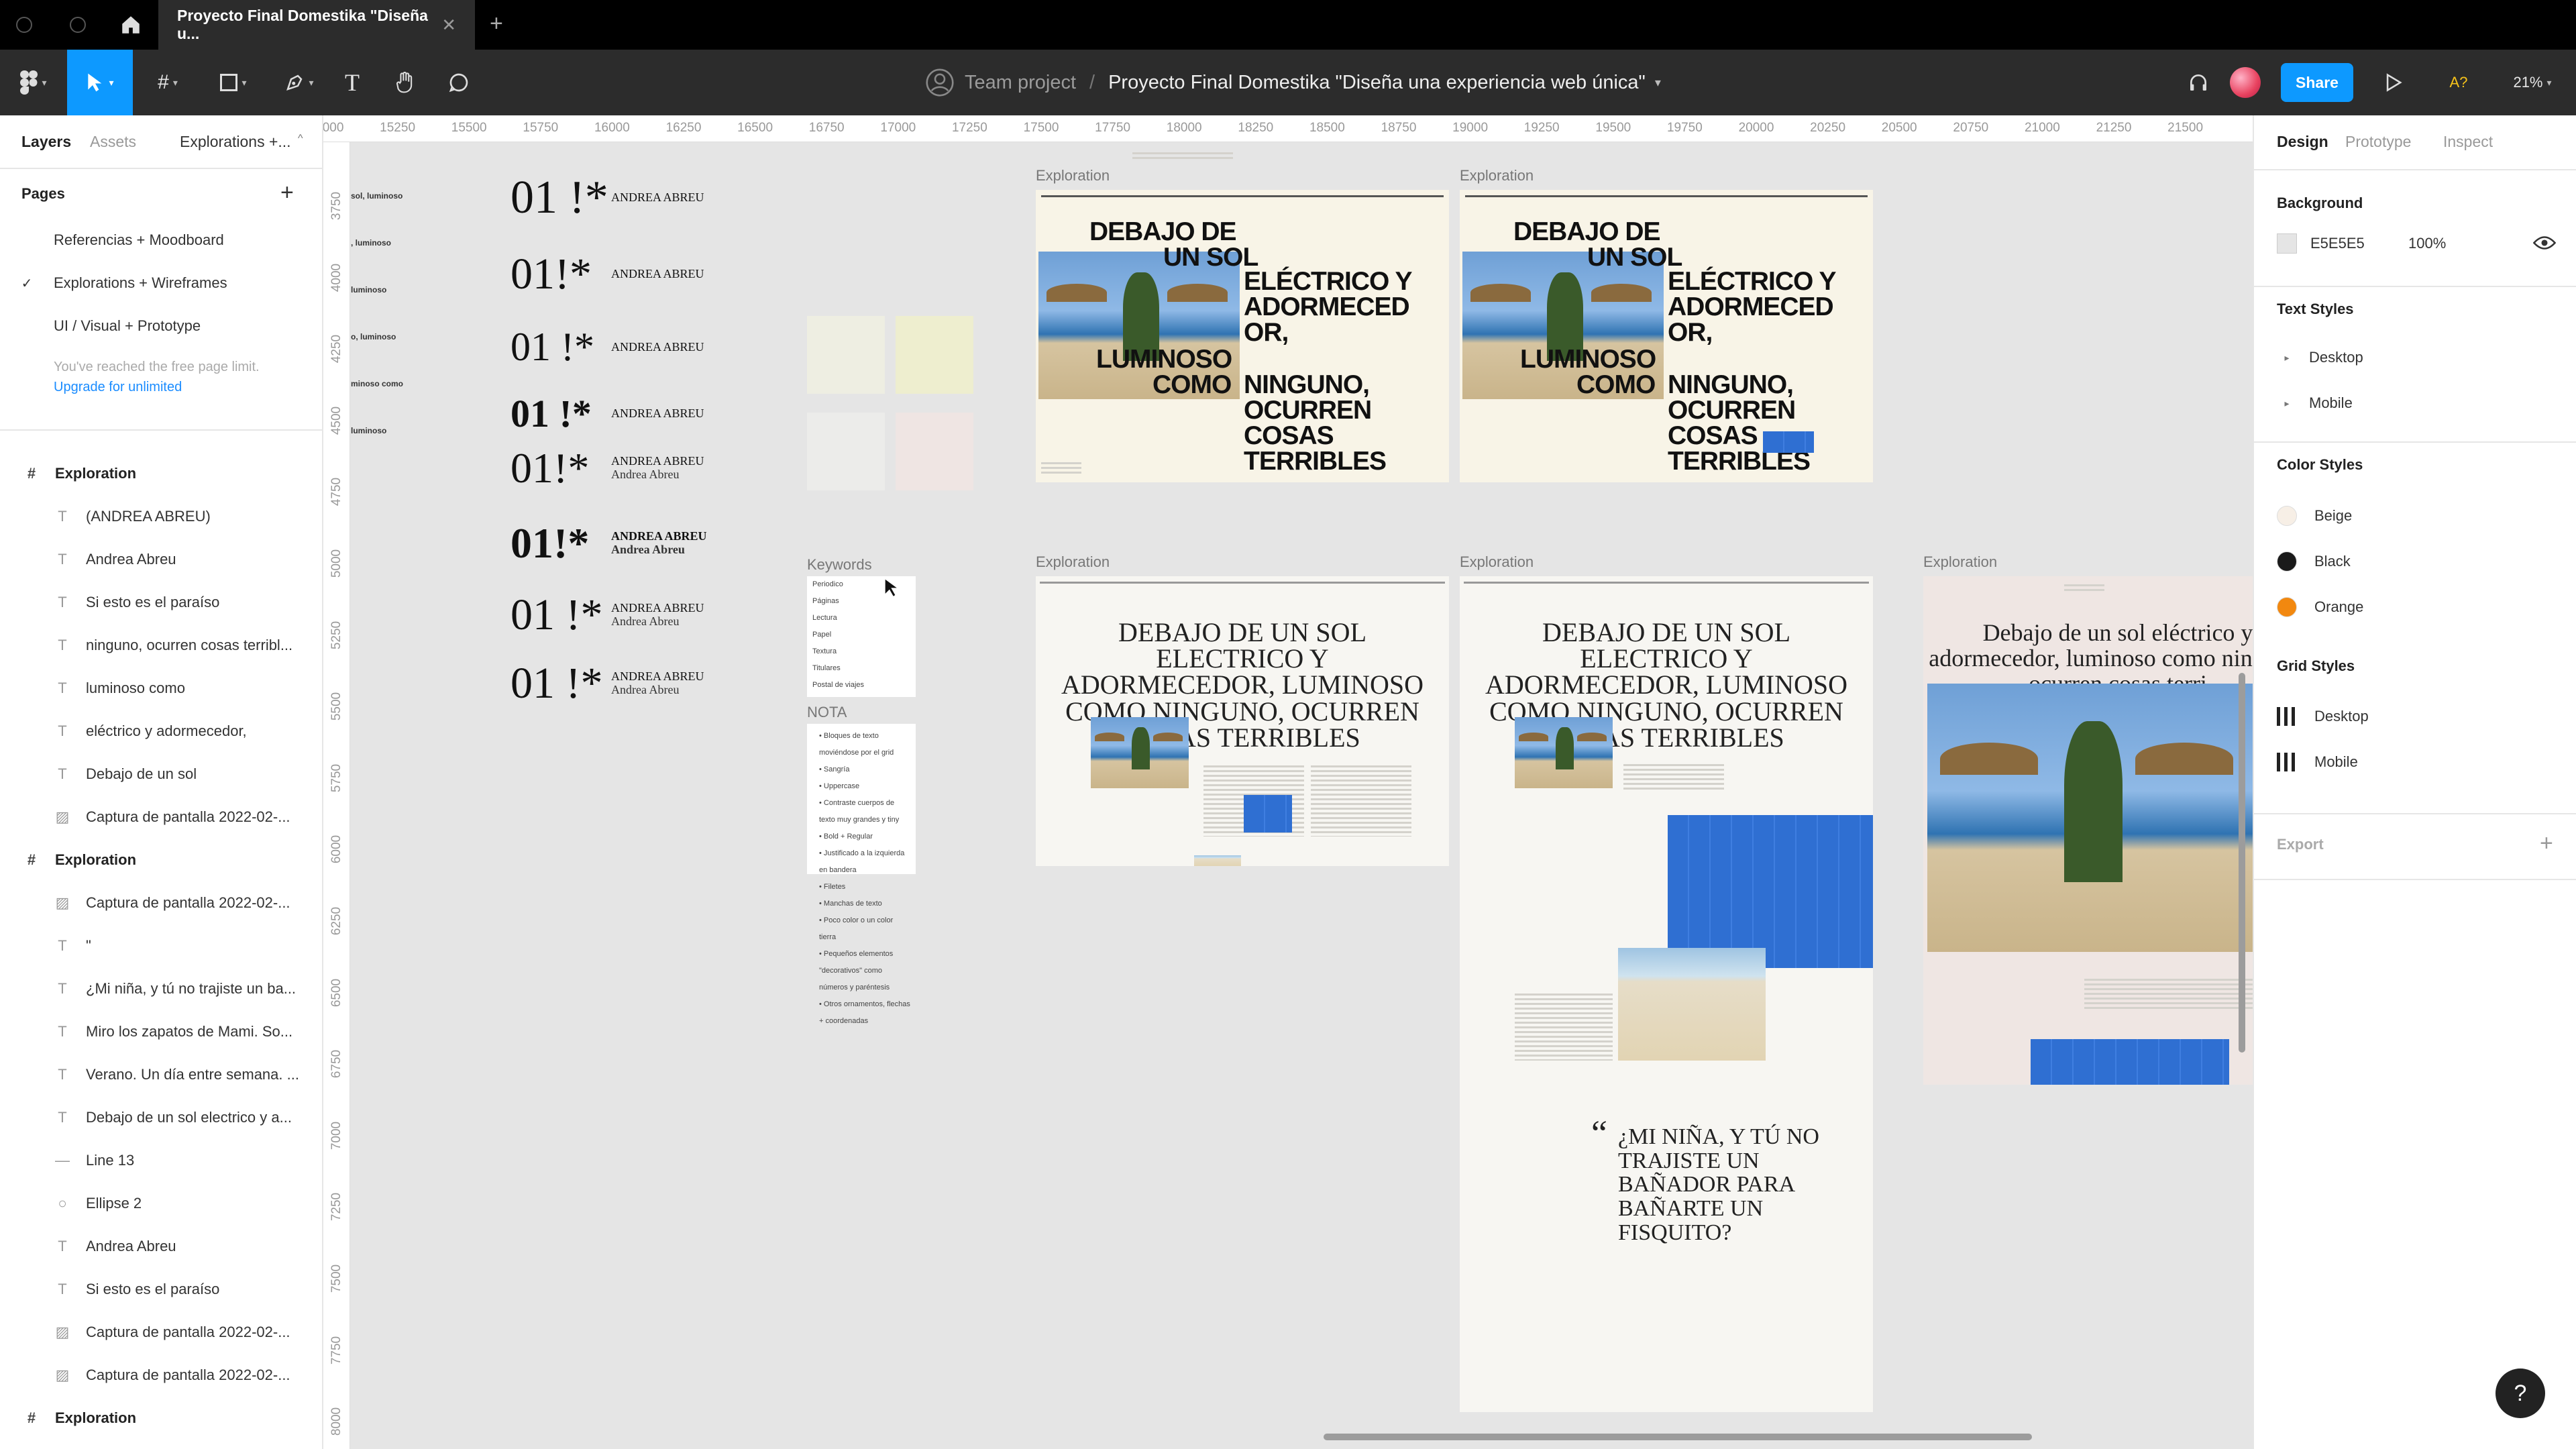 This screenshot has height=1449, width=2576. What do you see at coordinates (161, 283) in the screenshot?
I see `page-item: ✓ Explorations + Wireframes` at bounding box center [161, 283].